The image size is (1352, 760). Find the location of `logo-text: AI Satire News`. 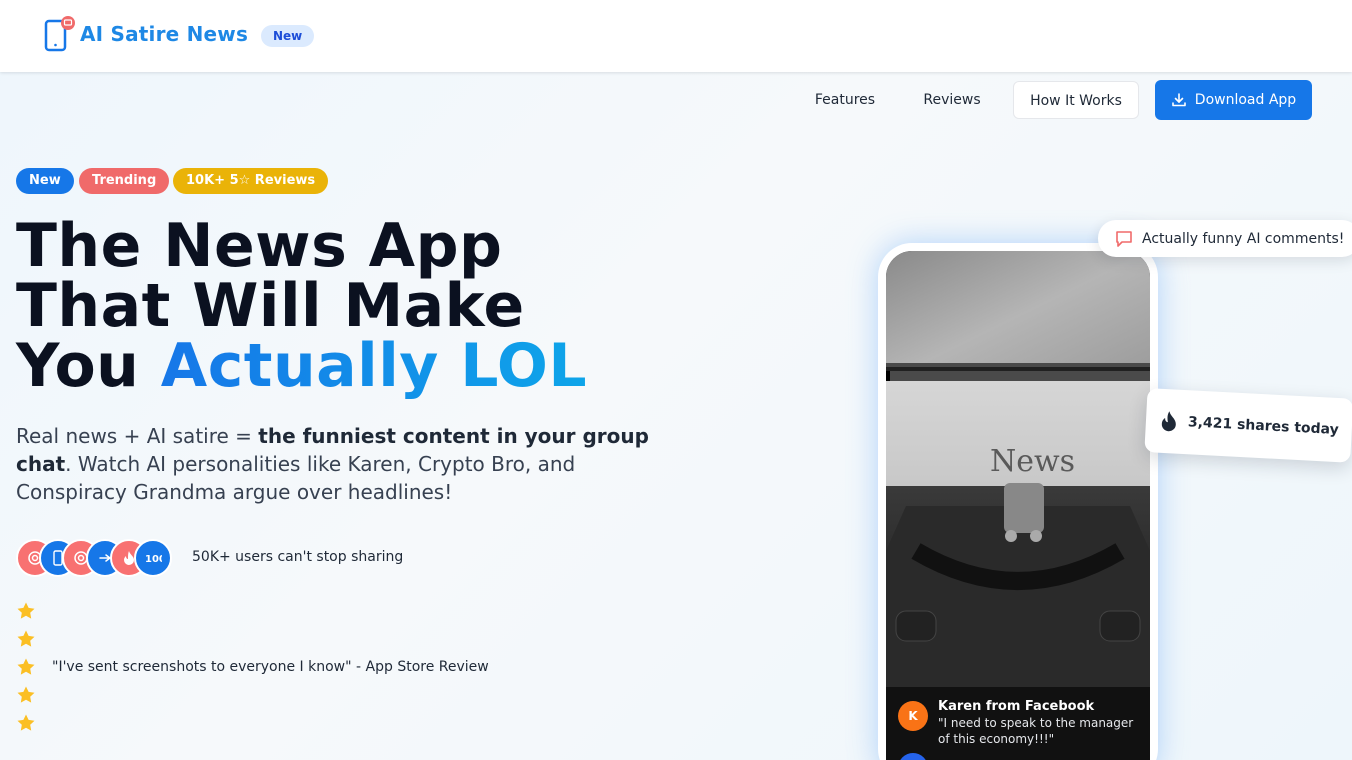

logo-text: AI Satire News is located at coordinates (164, 34).